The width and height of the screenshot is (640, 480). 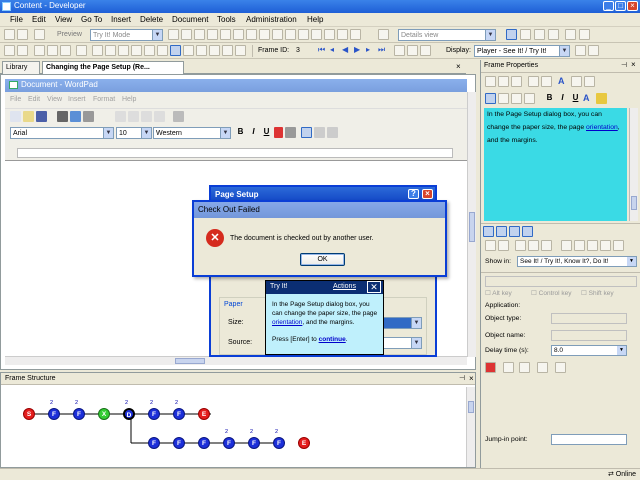 What do you see at coordinates (34, 99) in the screenshot?
I see `wp-menu-edit: Edit` at bounding box center [34, 99].